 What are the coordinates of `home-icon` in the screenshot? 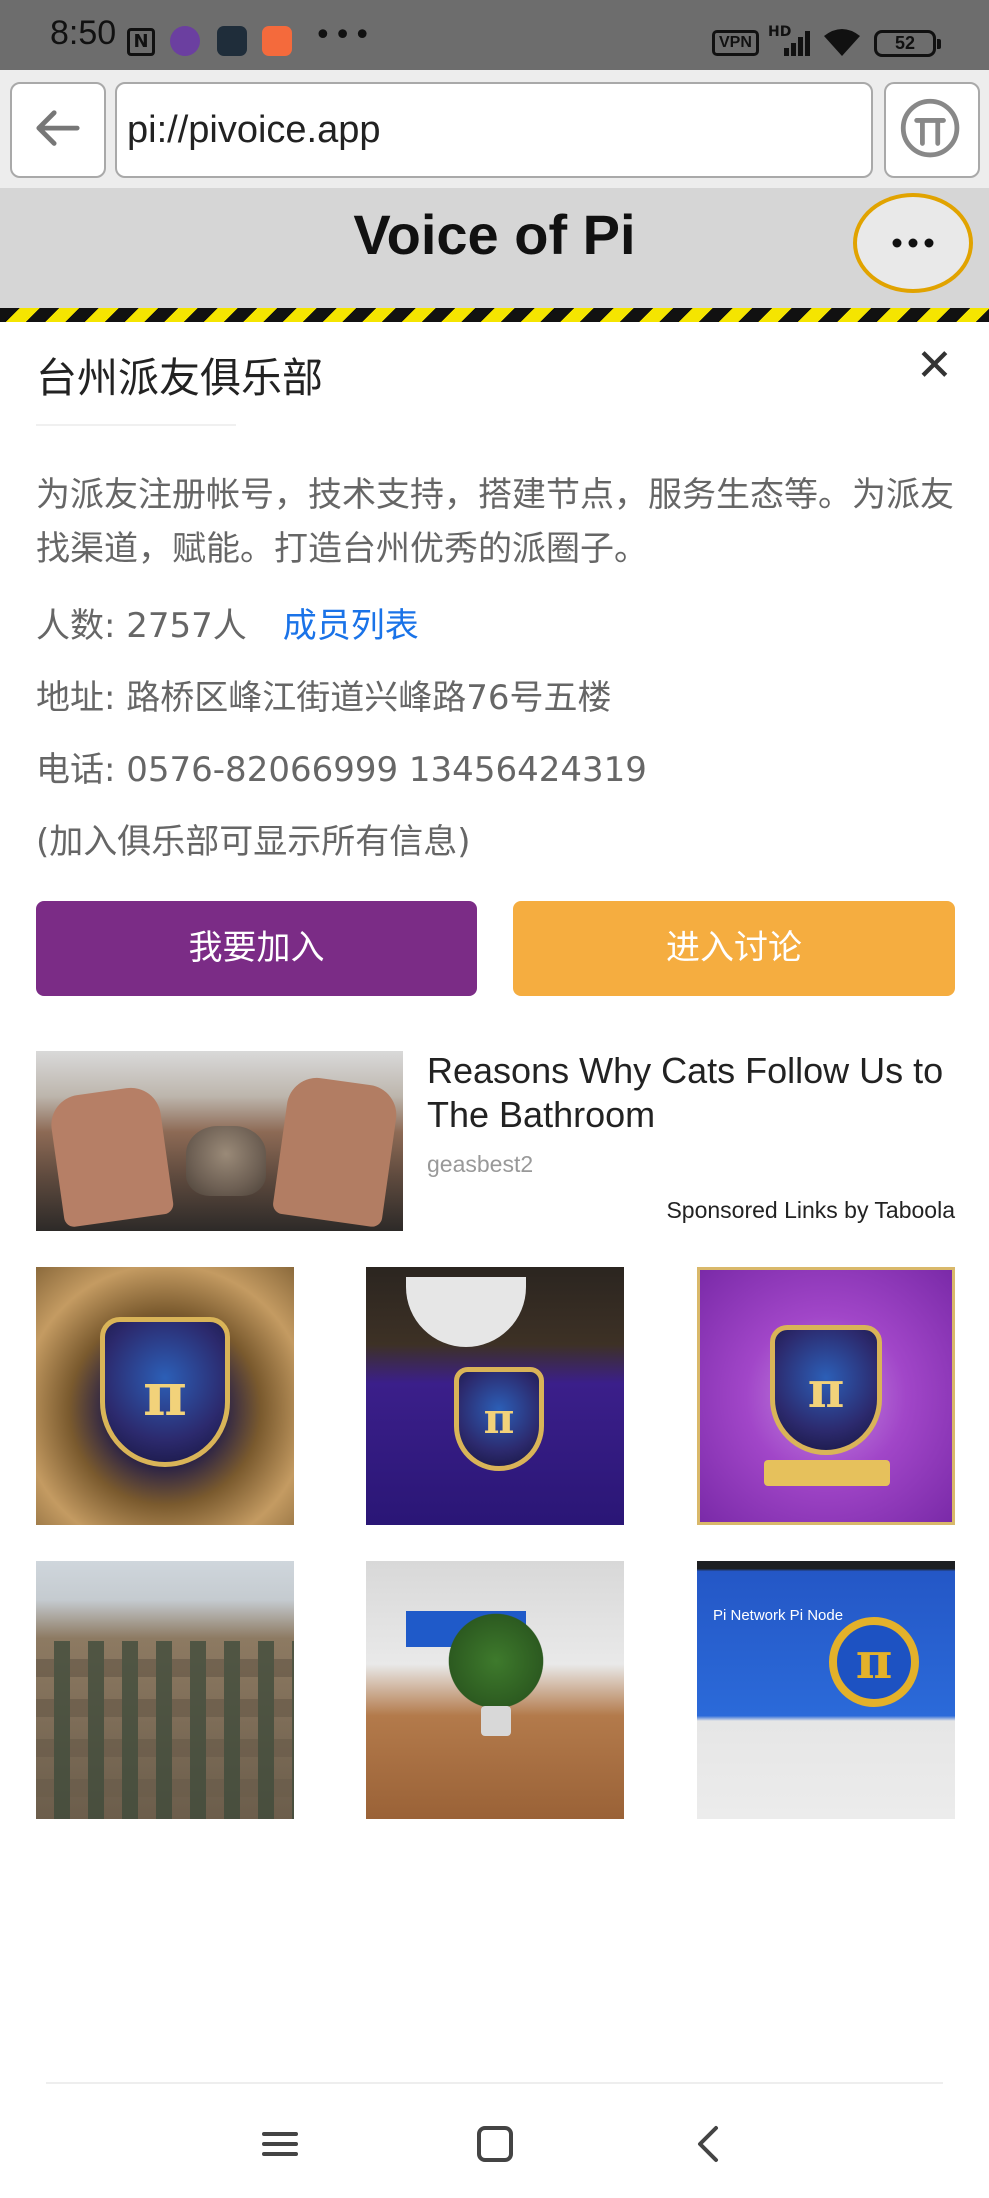 It's located at (495, 2144).